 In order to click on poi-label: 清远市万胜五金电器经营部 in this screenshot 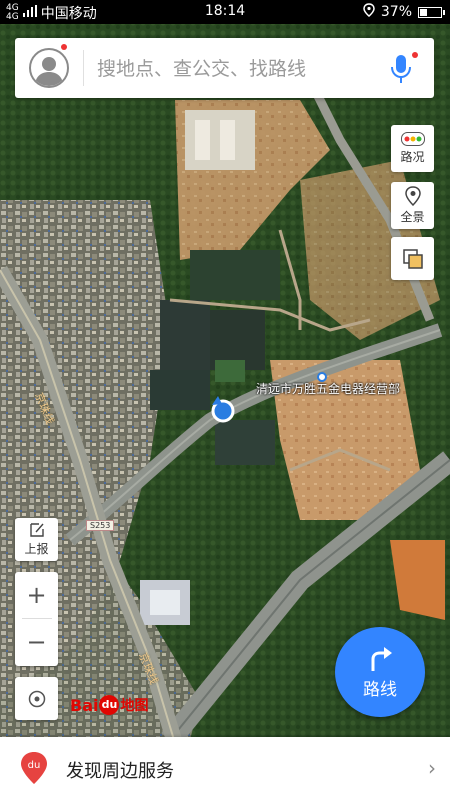, I will do `click(328, 388)`.